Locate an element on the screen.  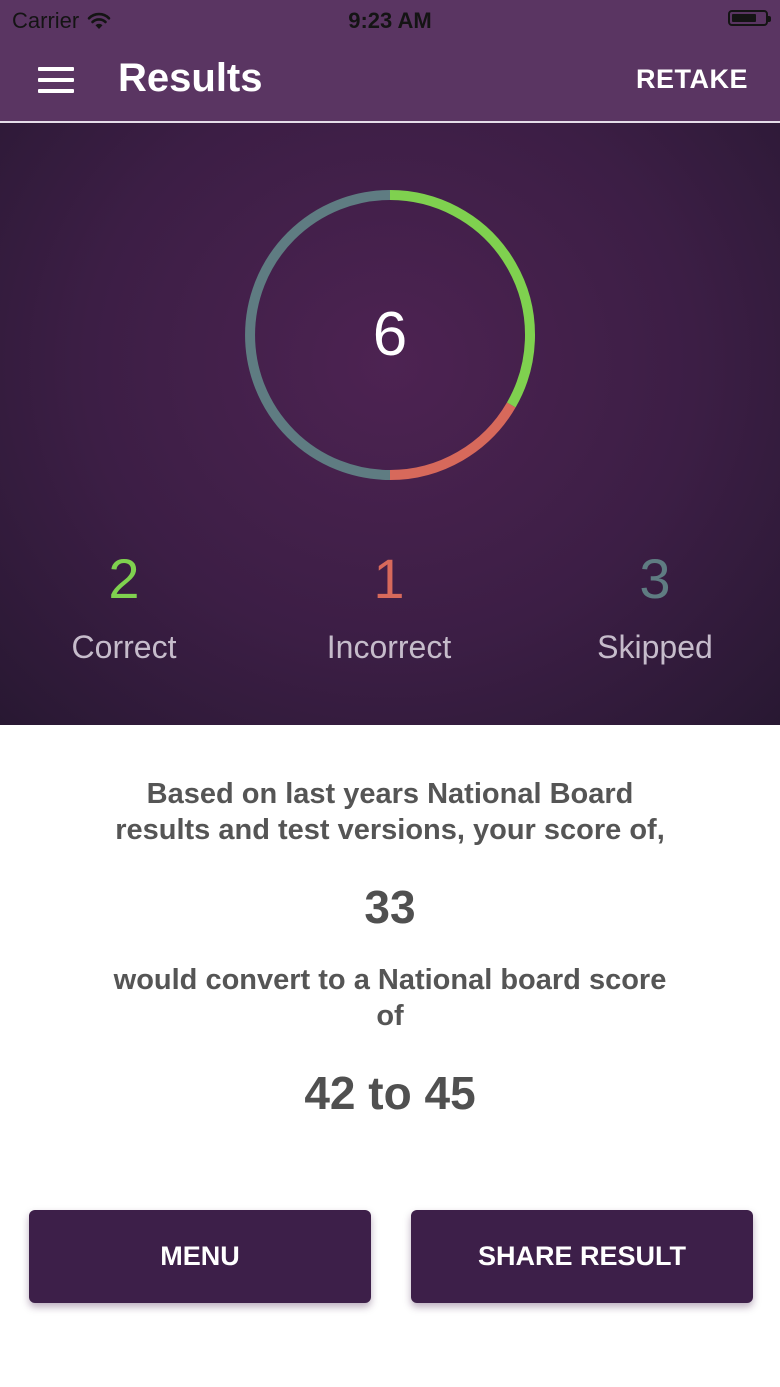
note-line-2: of is located at coordinates (390, 1016).